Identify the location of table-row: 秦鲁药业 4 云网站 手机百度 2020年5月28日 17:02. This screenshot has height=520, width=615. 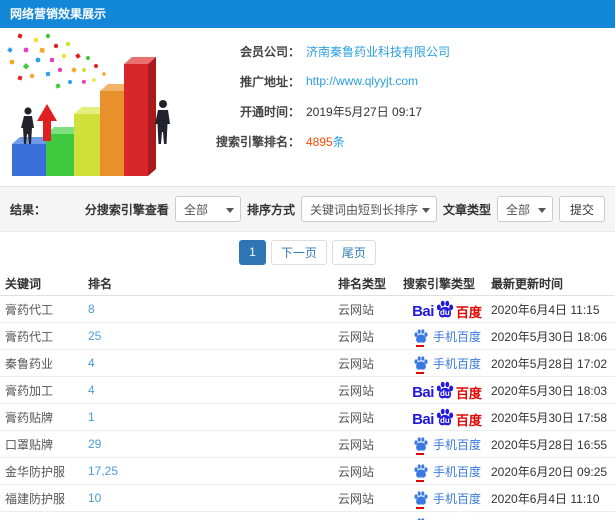
(307, 363).